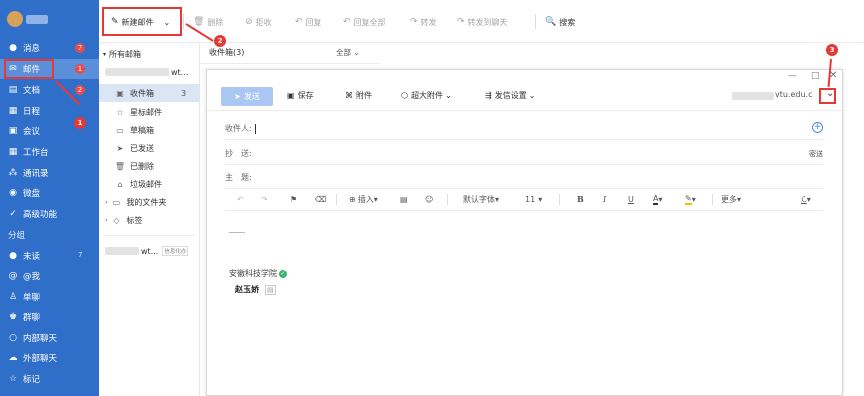  Describe the element at coordinates (80, 69) in the screenshot. I see `unread-badge: 1` at that location.